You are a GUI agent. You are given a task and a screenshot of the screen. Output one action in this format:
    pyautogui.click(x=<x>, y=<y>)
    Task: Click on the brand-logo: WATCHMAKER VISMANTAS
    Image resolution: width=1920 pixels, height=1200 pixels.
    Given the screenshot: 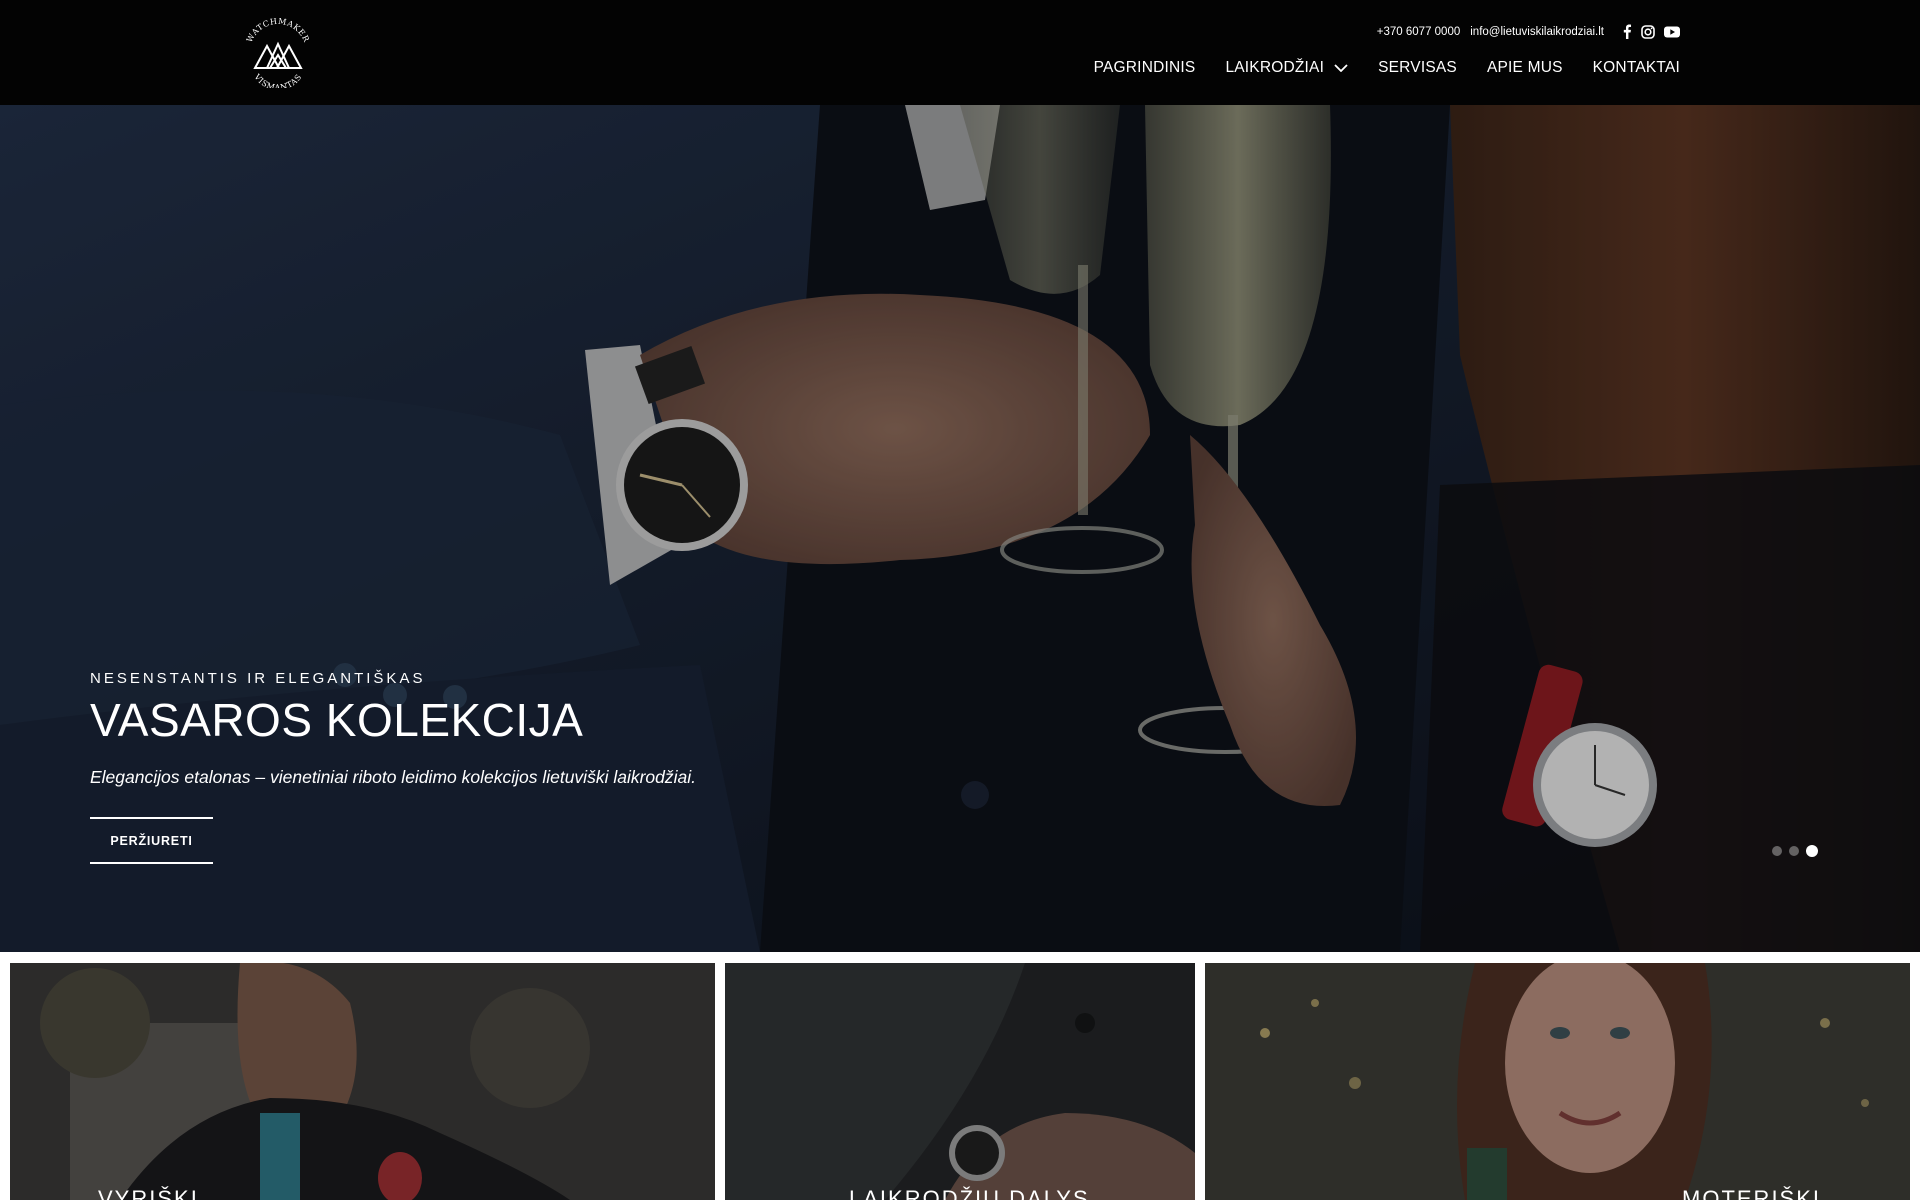 What is the action you would take?
    pyautogui.click(x=278, y=54)
    